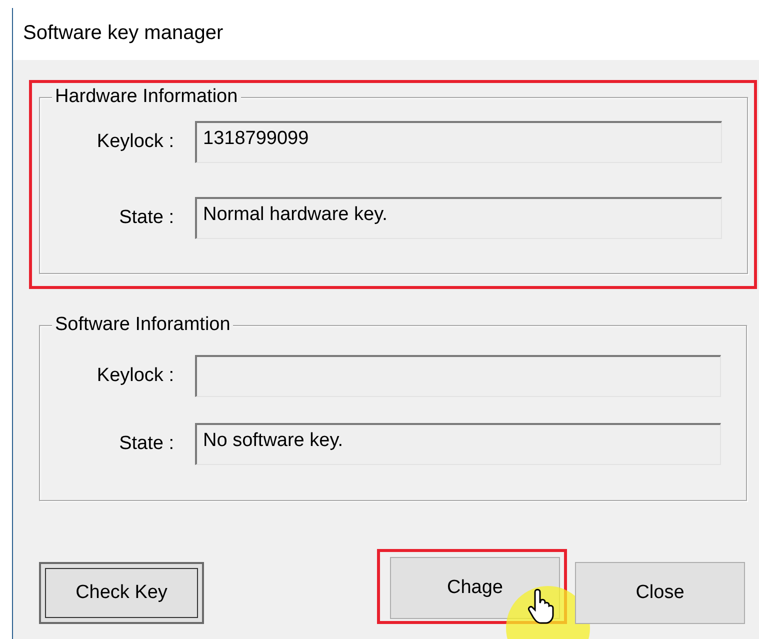 The width and height of the screenshot is (759, 639). What do you see at coordinates (121, 593) in the screenshot?
I see `dialog-button: Check Key` at bounding box center [121, 593].